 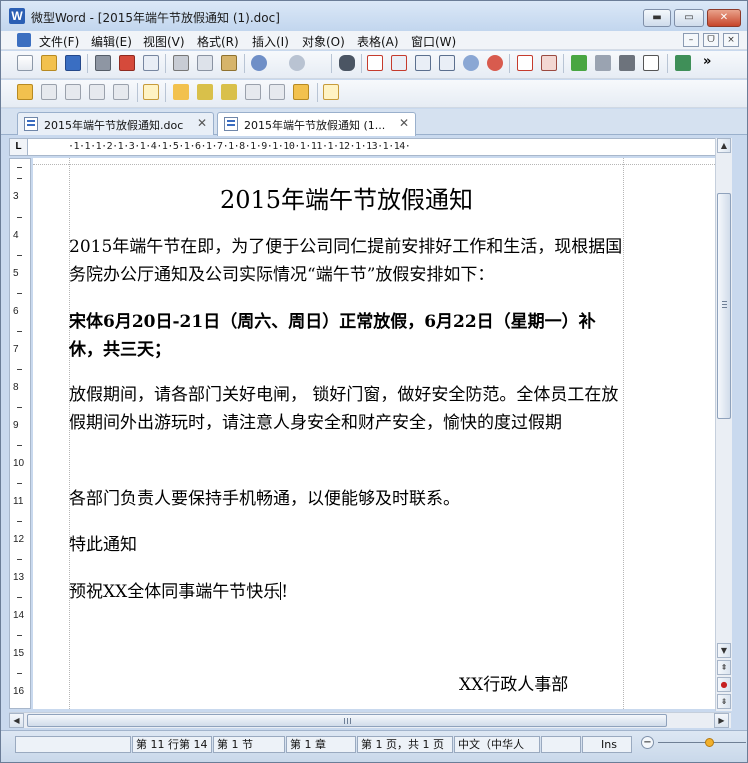 What do you see at coordinates (607, 744) in the screenshot?
I see `status-insert-mode: Ins` at bounding box center [607, 744].